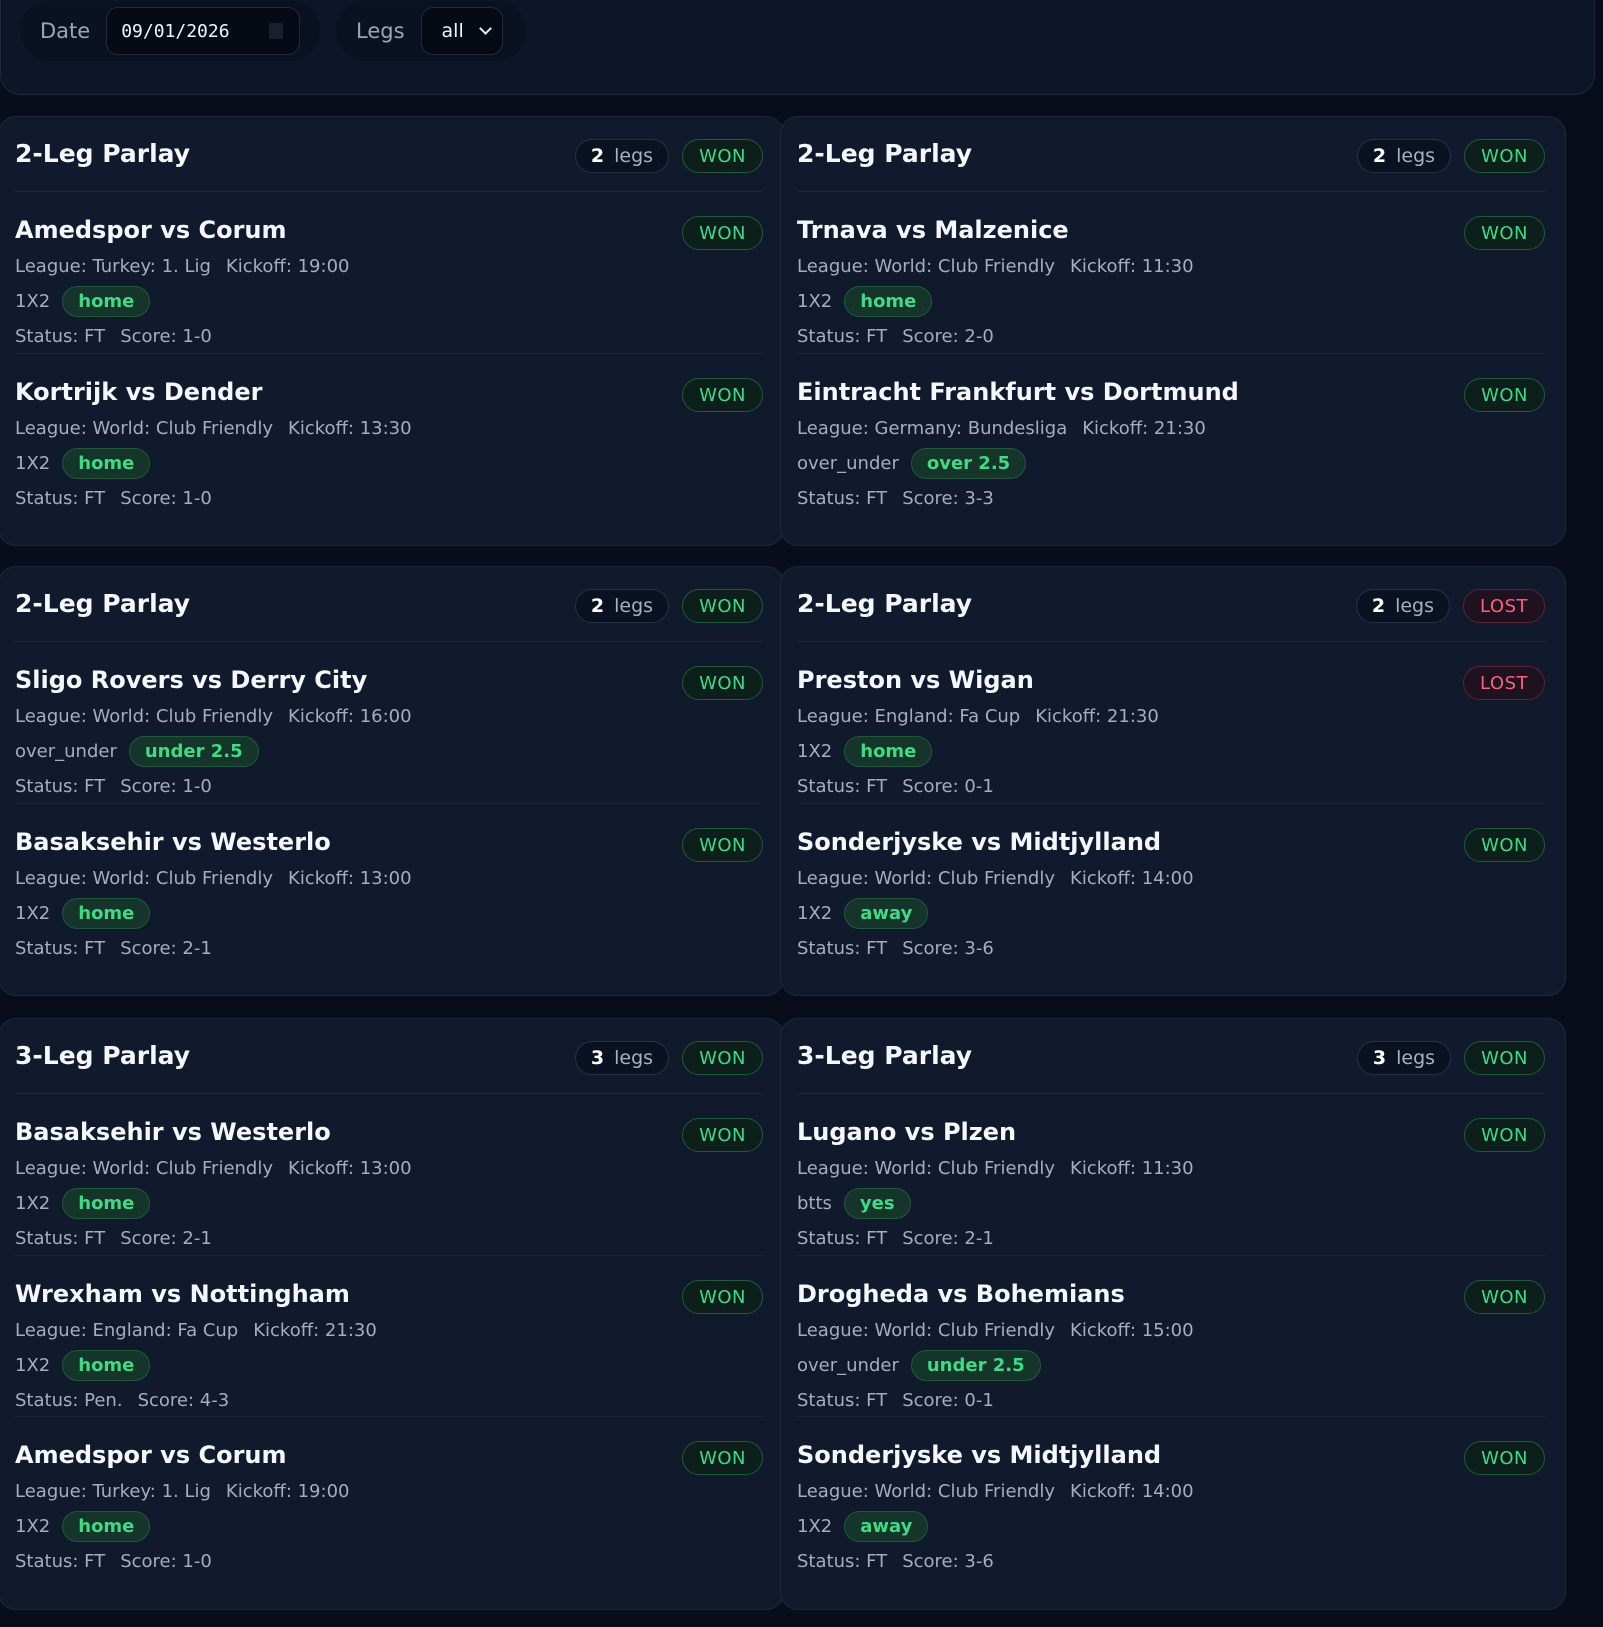 Image resolution: width=1603 pixels, height=1627 pixels. What do you see at coordinates (175, 31) in the screenshot?
I see `date-value: 09/01/2026` at bounding box center [175, 31].